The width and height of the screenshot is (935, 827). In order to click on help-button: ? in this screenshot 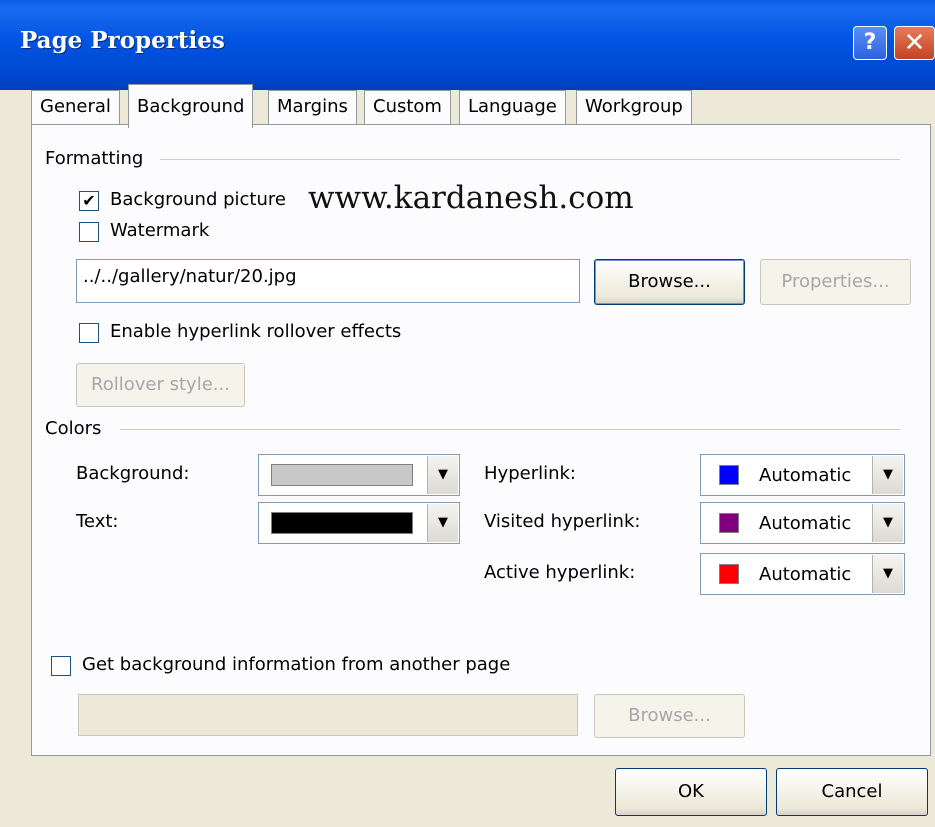, I will do `click(870, 43)`.